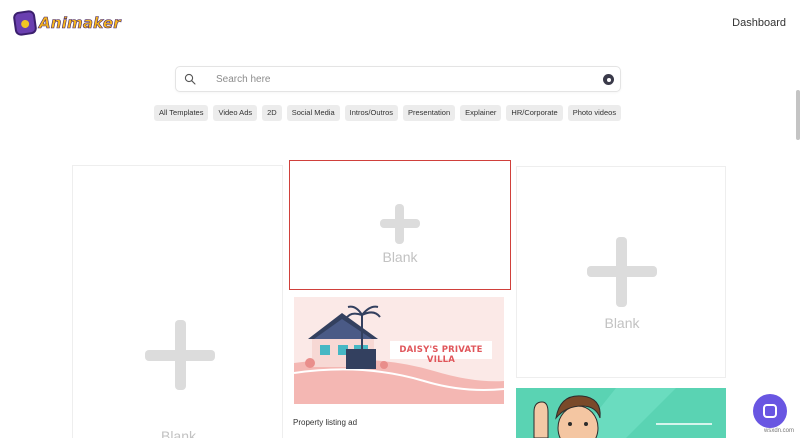  Describe the element at coordinates (798, 219) in the screenshot. I see `page-scrollbar` at that location.